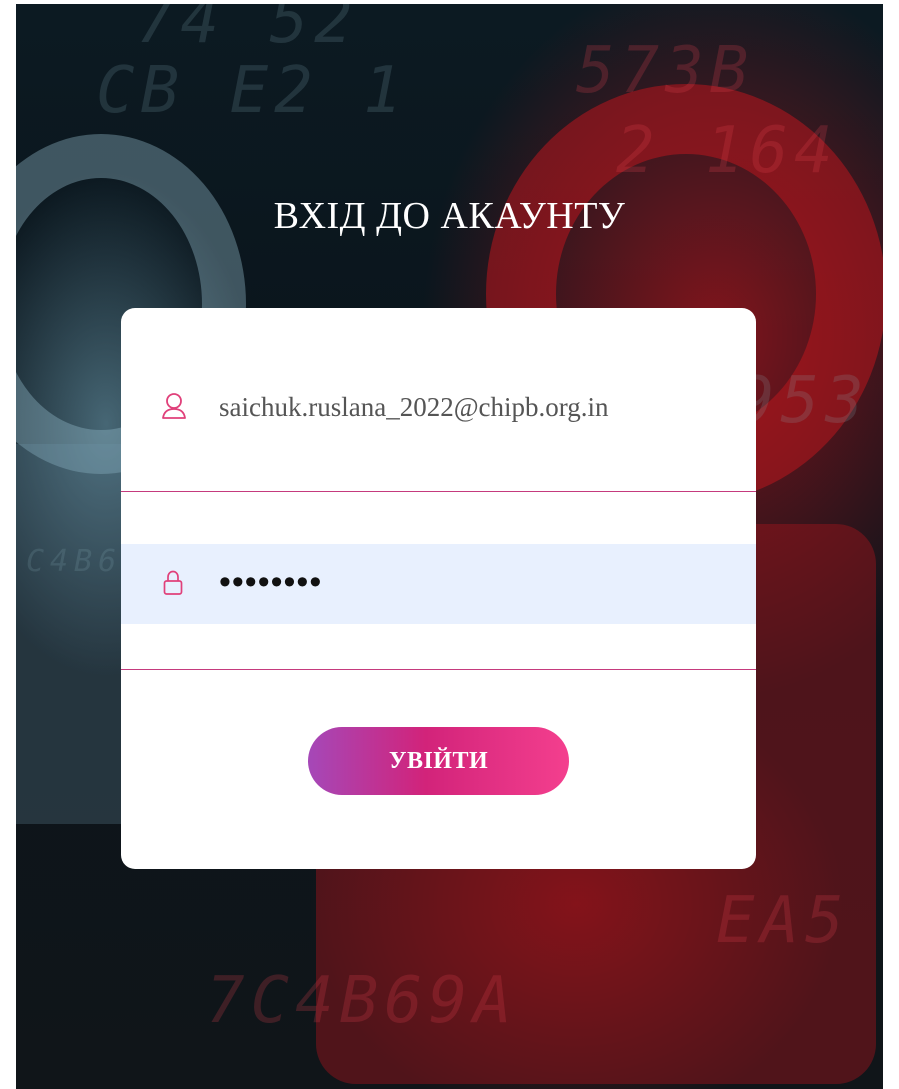  Describe the element at coordinates (665, 71) in the screenshot. I see `hex-digits-decor: 573B` at that location.